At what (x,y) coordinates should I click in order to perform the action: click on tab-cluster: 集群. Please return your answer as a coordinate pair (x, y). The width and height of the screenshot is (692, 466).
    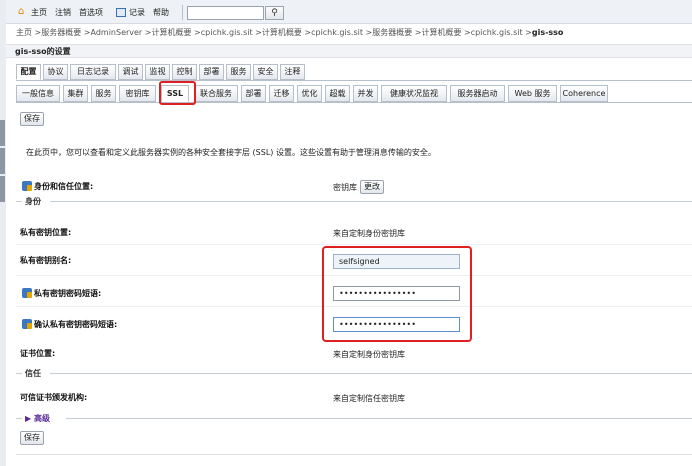
    Looking at the image, I should click on (75, 93).